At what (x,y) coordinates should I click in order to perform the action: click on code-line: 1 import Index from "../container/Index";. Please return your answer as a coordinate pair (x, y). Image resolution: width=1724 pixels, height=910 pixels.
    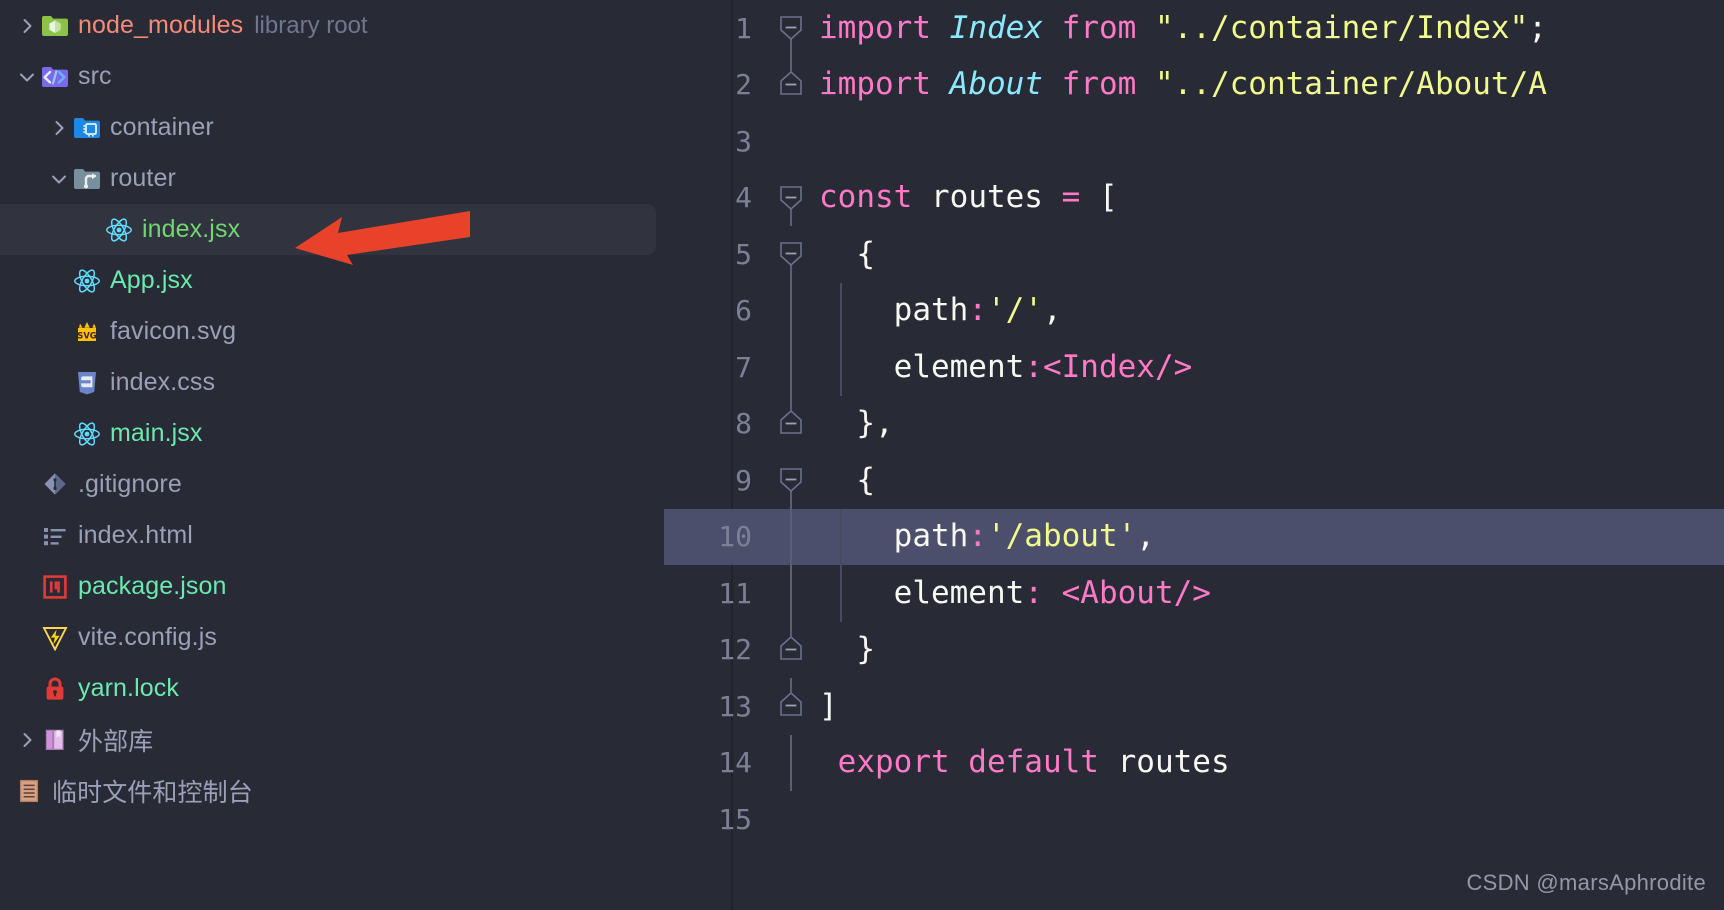
    Looking at the image, I should click on (1194, 28).